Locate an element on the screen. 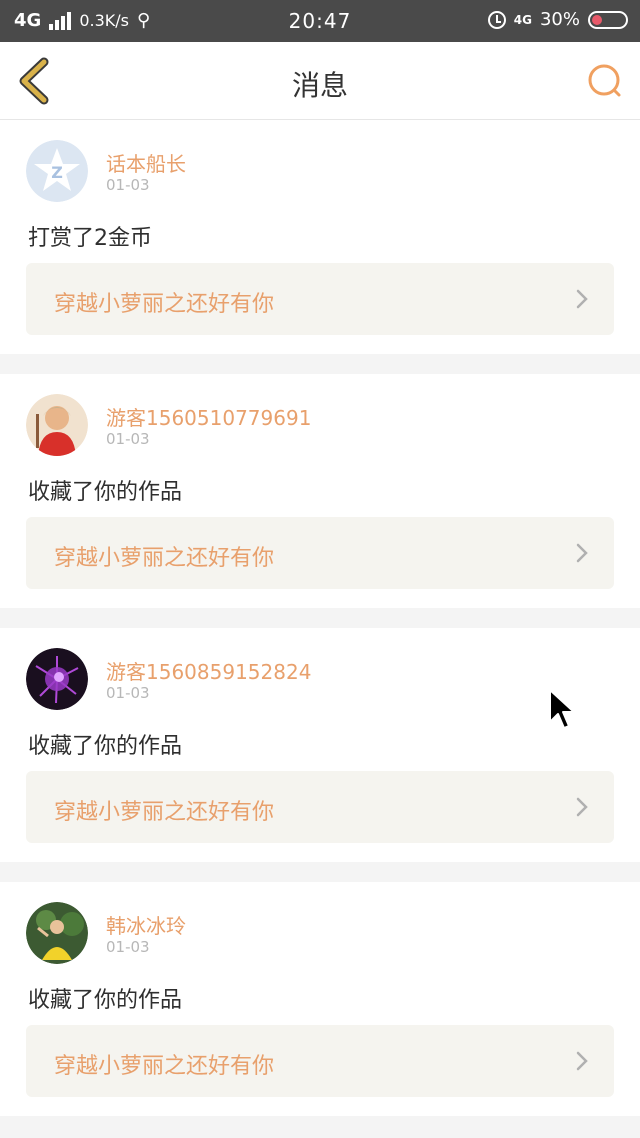 Image resolution: width=640 pixels, height=1138 pixels. page-title: 消息 is located at coordinates (319, 85).